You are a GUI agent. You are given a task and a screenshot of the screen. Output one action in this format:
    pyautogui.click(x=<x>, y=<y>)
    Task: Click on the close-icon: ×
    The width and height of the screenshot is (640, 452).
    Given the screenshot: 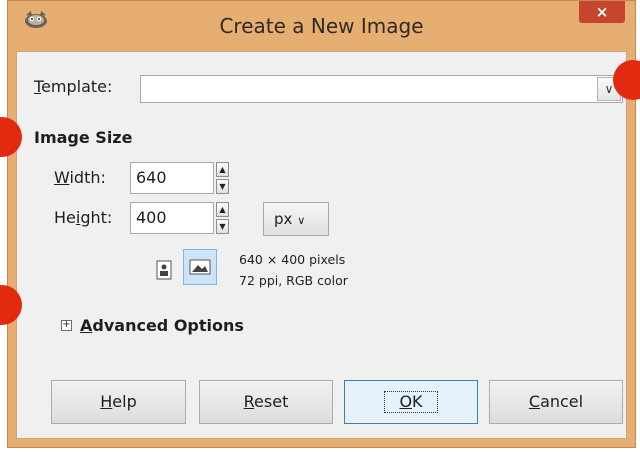 What is the action you would take?
    pyautogui.click(x=602, y=12)
    